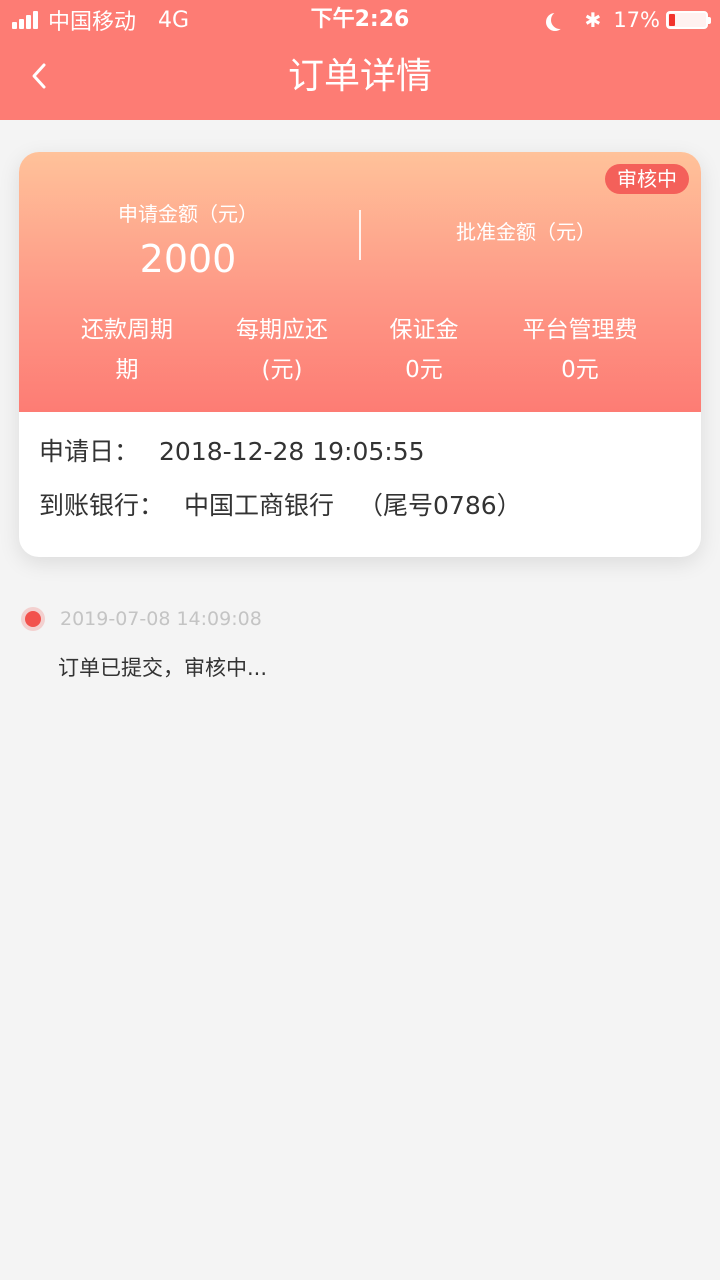 Image resolution: width=720 pixels, height=1280 pixels. Describe the element at coordinates (424, 350) in the screenshot. I see `deposit: 保证金 0元` at that location.